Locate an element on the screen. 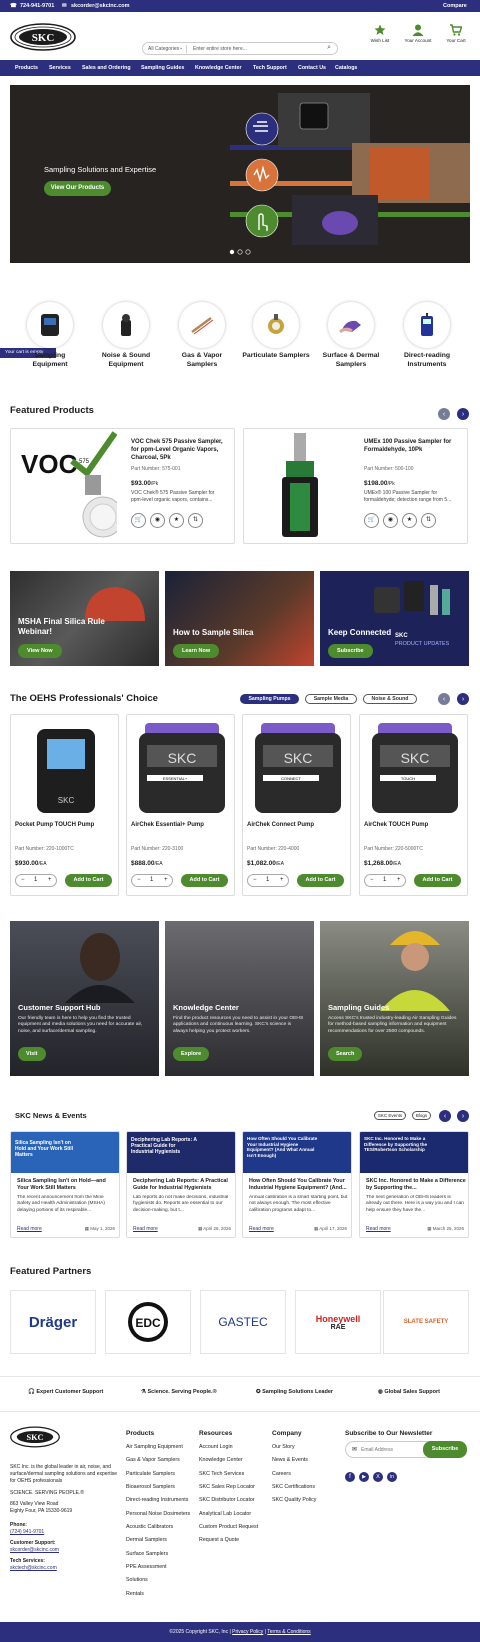 Image resolution: width=480 pixels, height=1642 pixels. facebook-icon: f is located at coordinates (350, 1477).